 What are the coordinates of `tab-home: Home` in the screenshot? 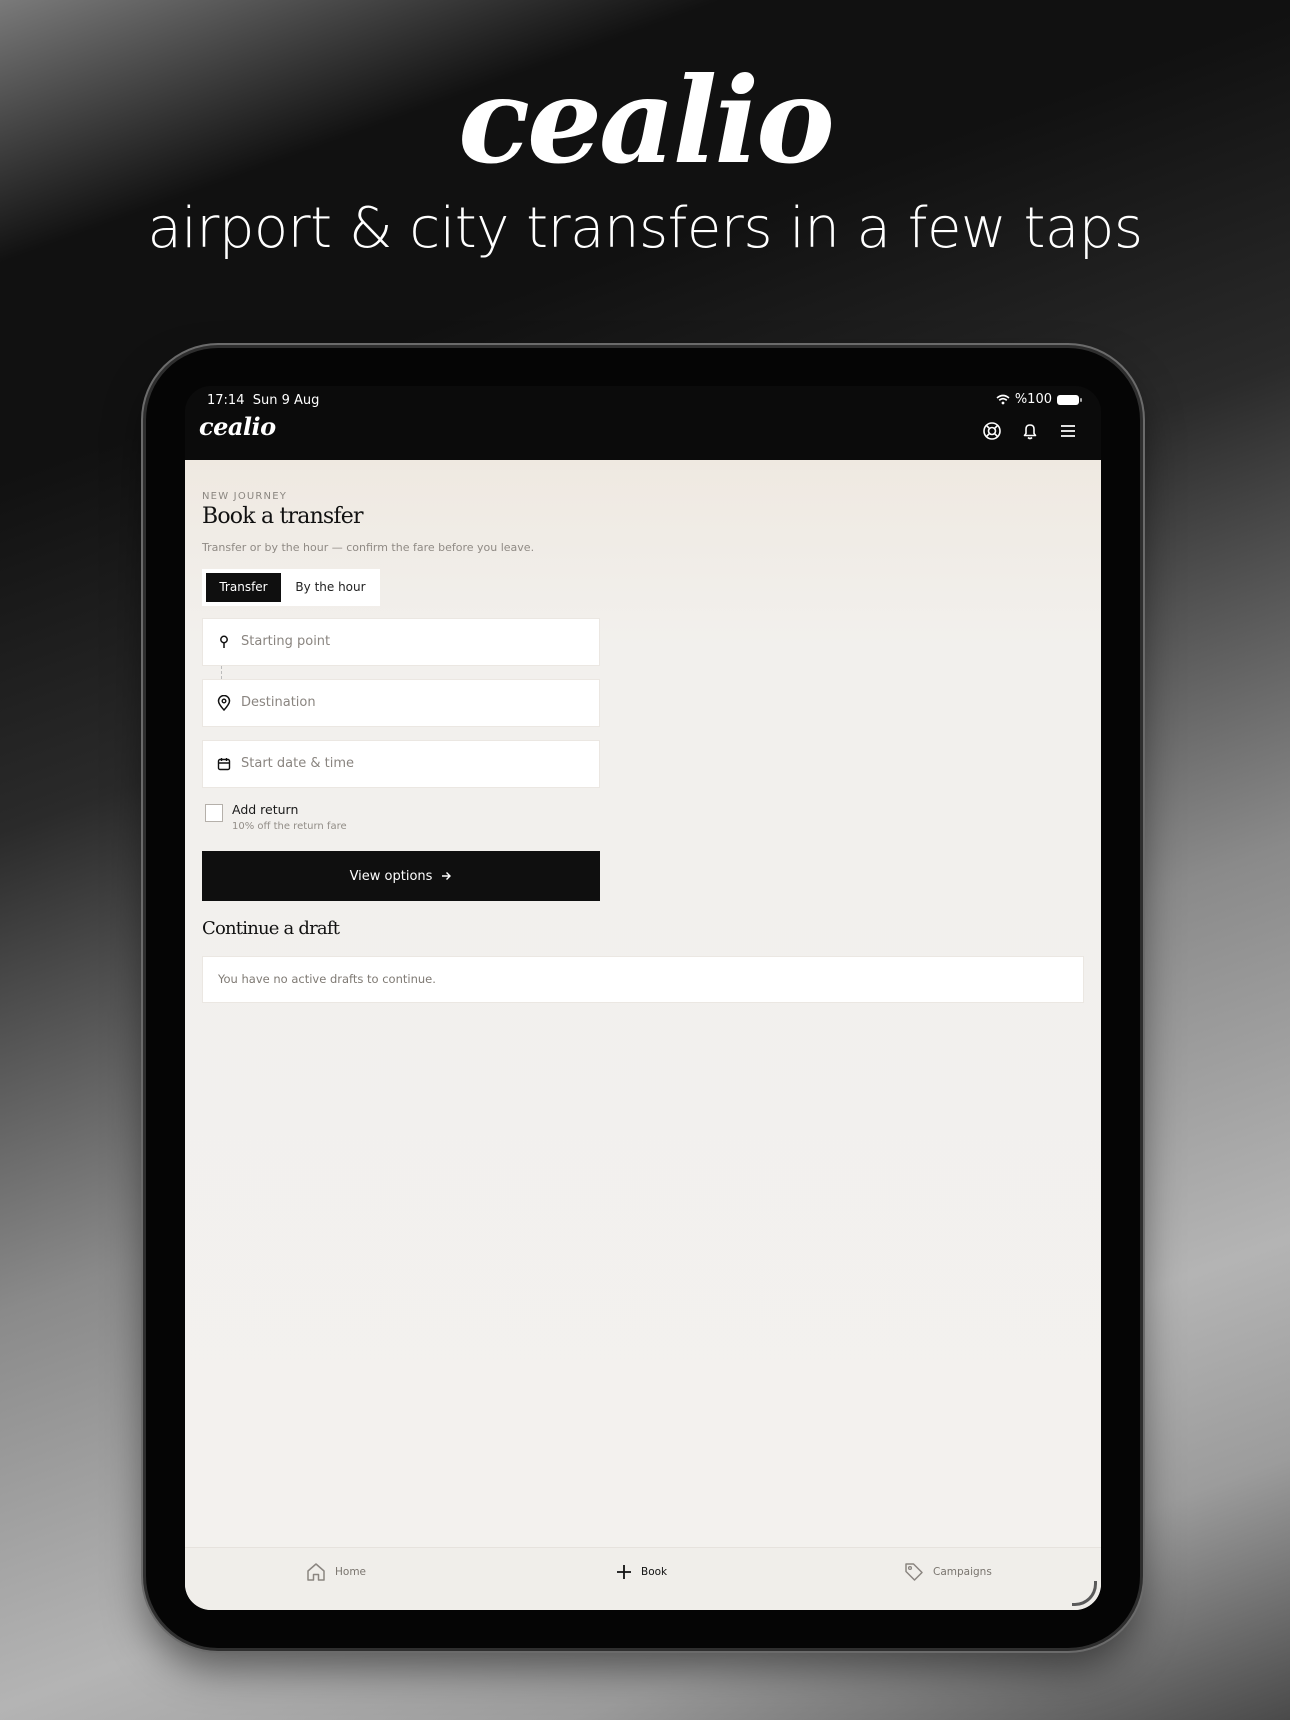 It's located at (335, 1572).